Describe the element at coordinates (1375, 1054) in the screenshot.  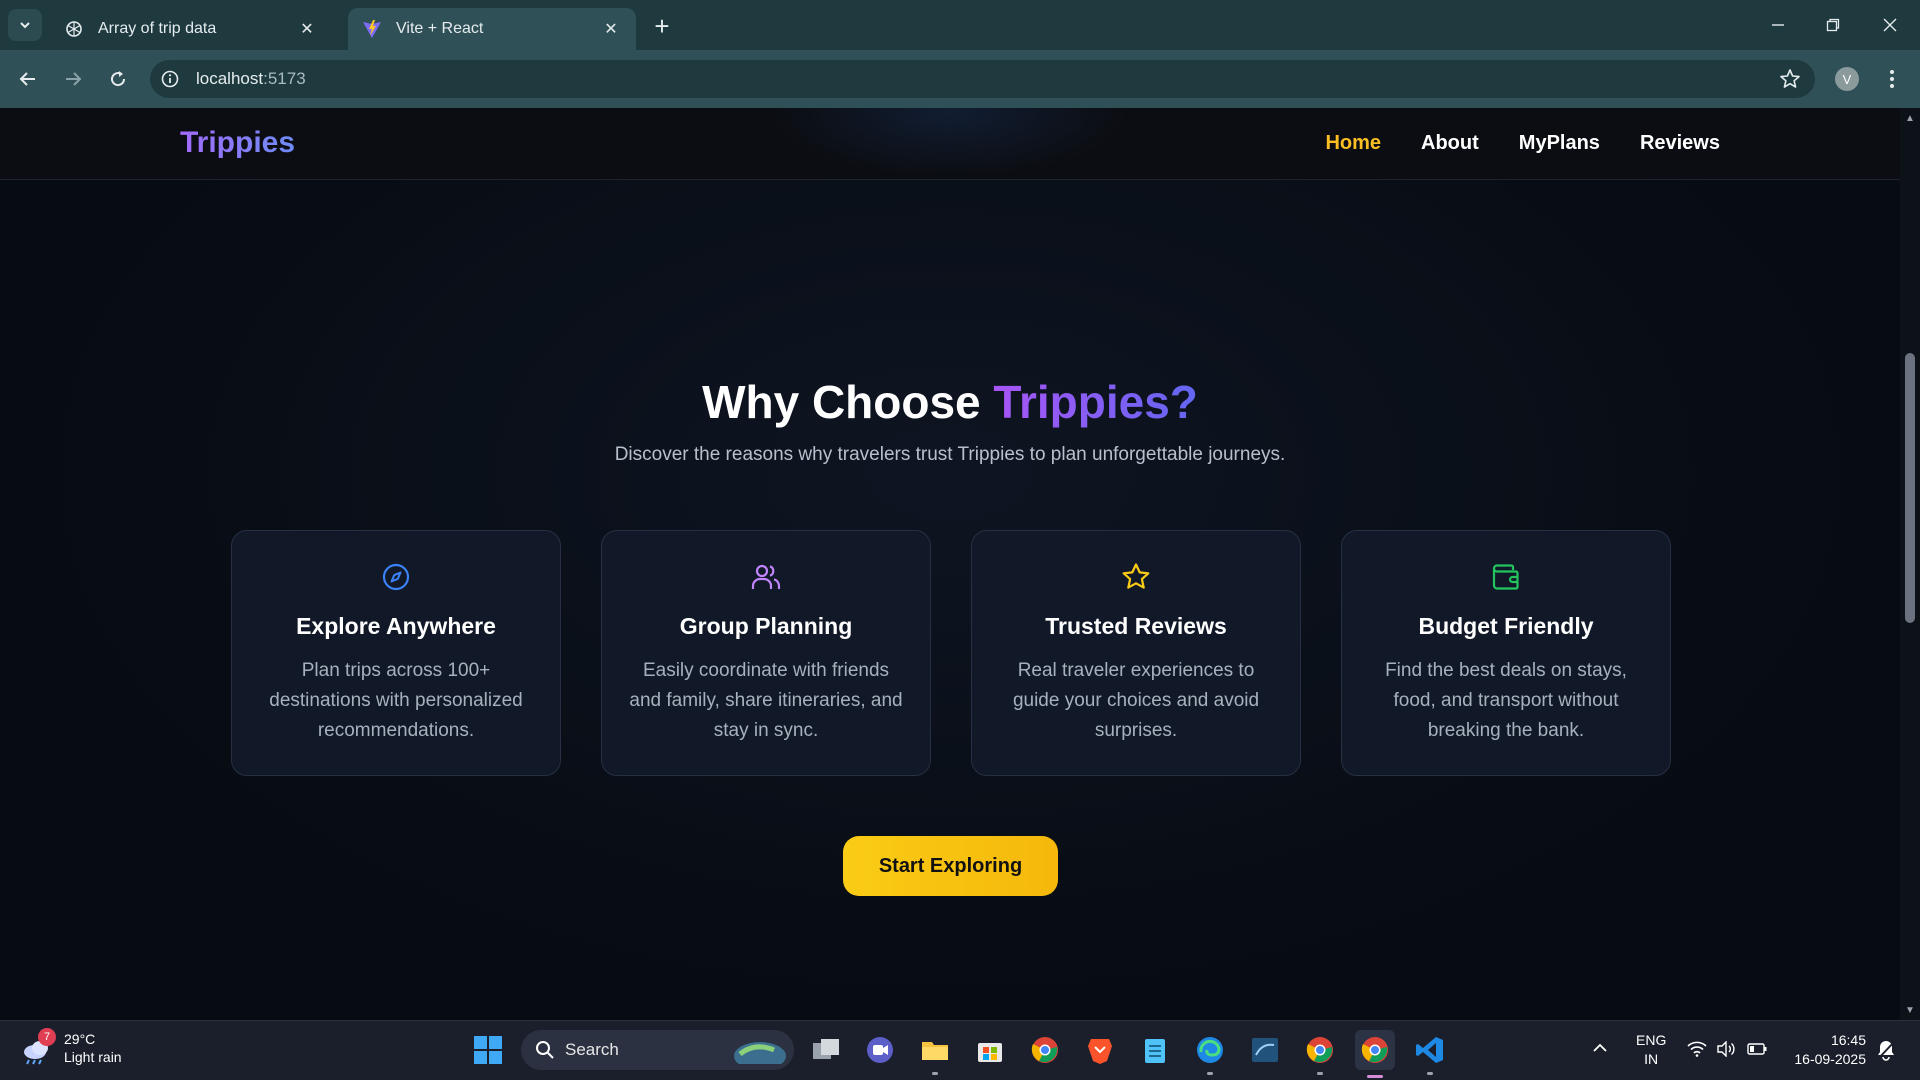
I see `chrome-active-button` at that location.